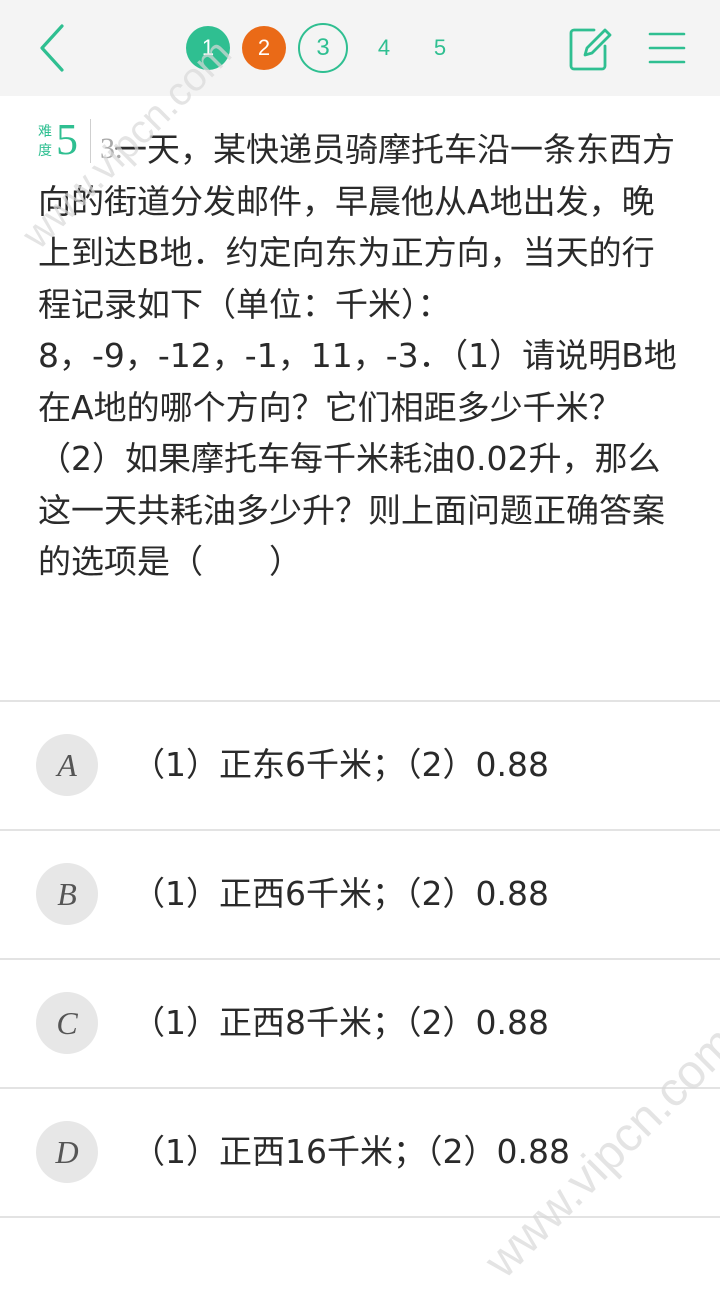 The height and width of the screenshot is (1289, 720). What do you see at coordinates (340, 1022) in the screenshot?
I see `option-text-c: （1）正西8千米；（2）0.88` at bounding box center [340, 1022].